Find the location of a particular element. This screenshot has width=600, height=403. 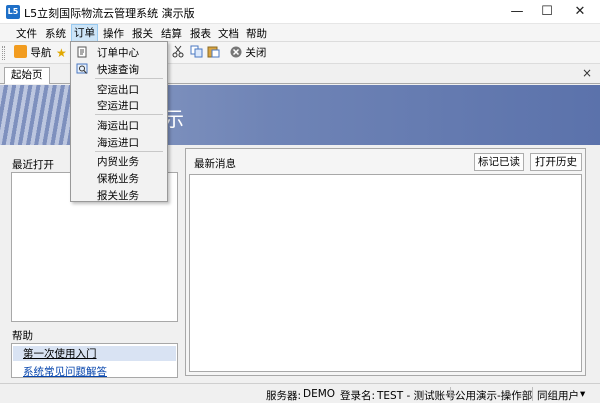

nav-label: 导航 is located at coordinates (41, 53).